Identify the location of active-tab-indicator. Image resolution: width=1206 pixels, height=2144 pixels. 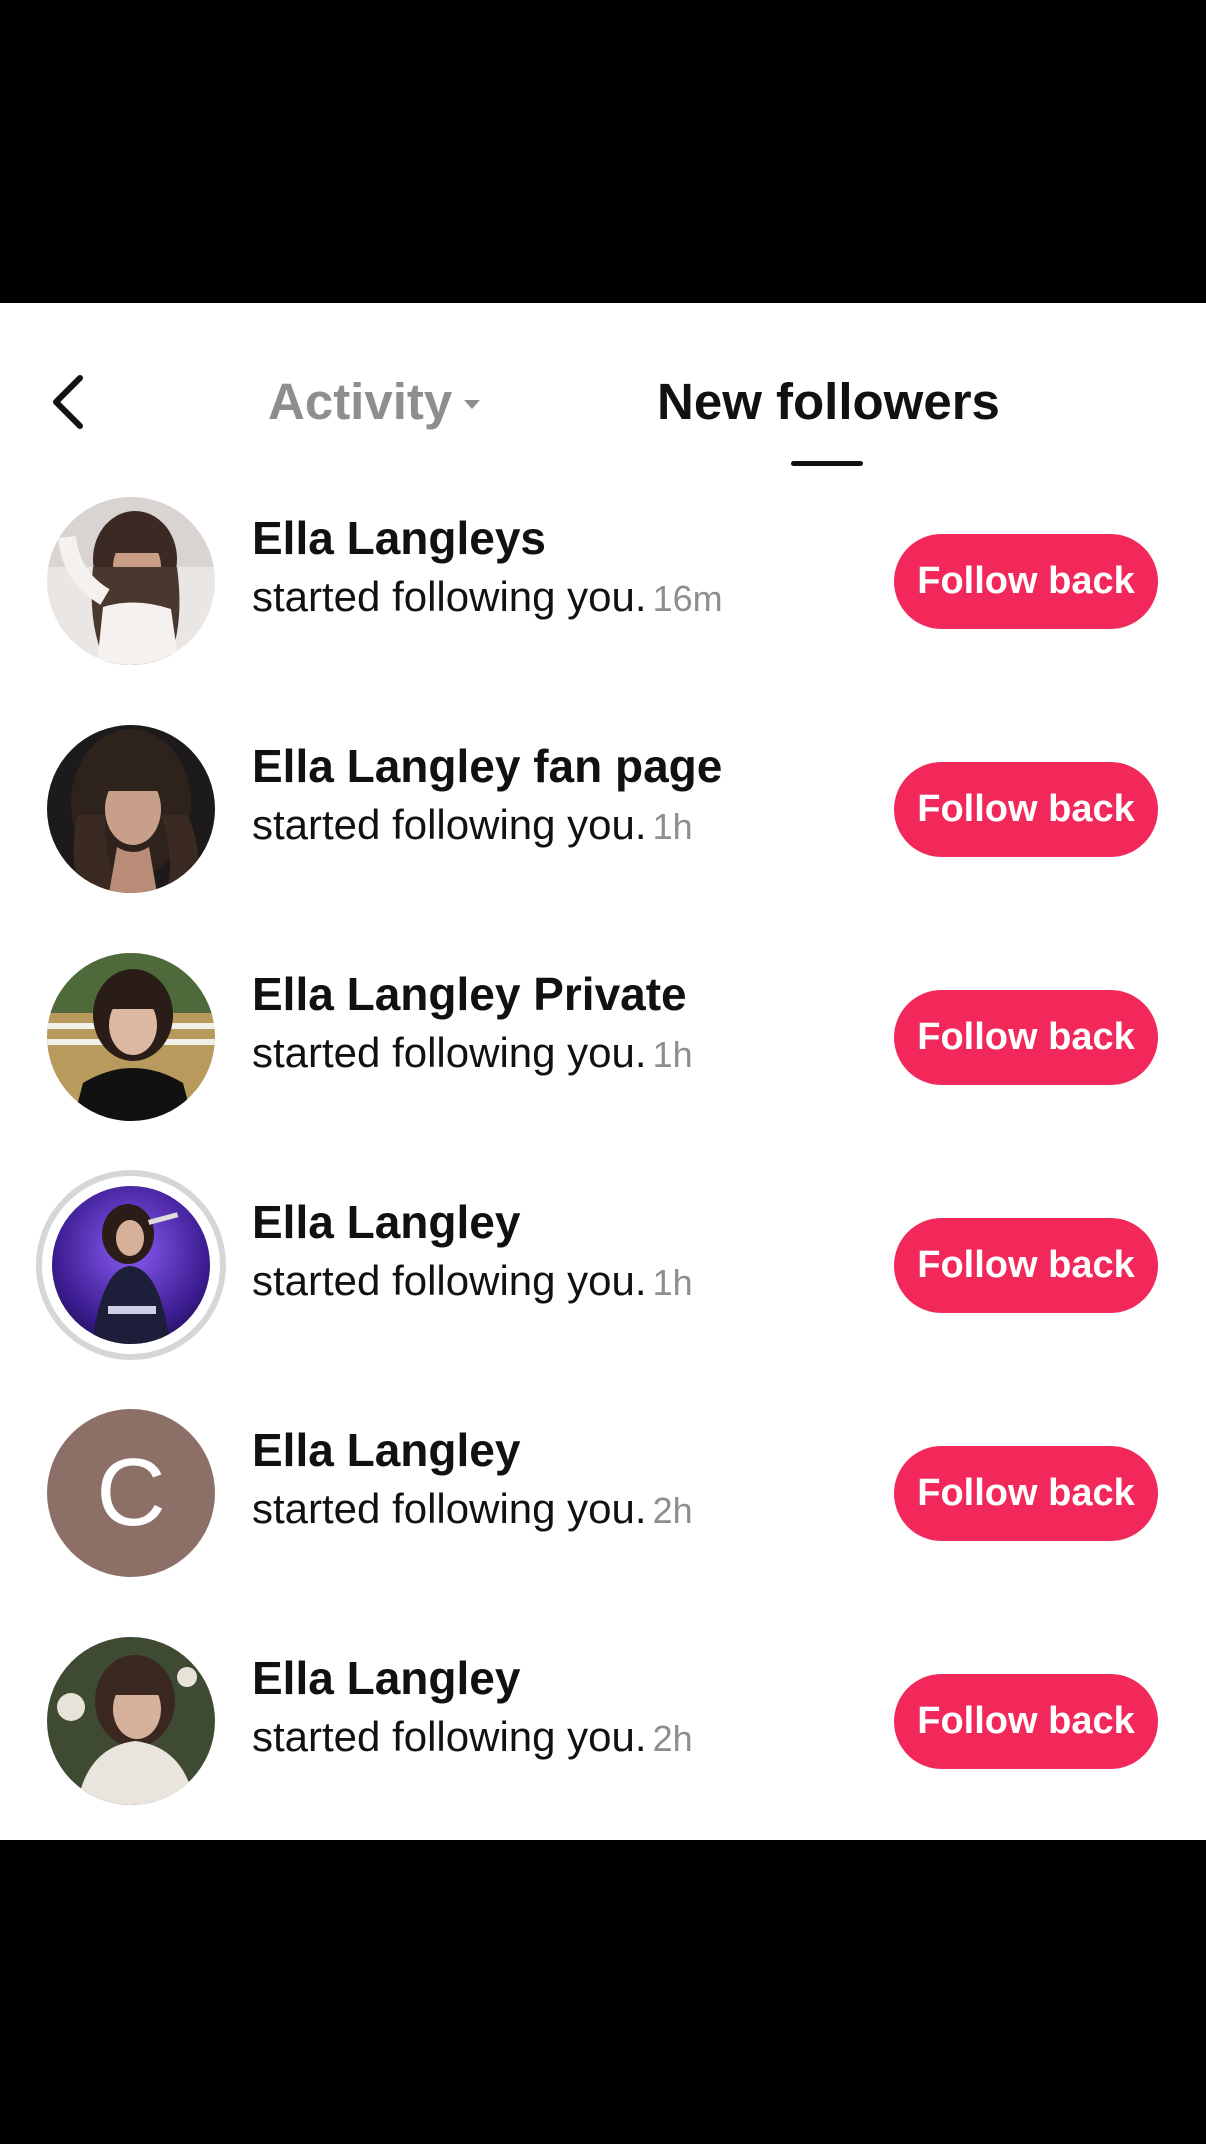
(827, 463).